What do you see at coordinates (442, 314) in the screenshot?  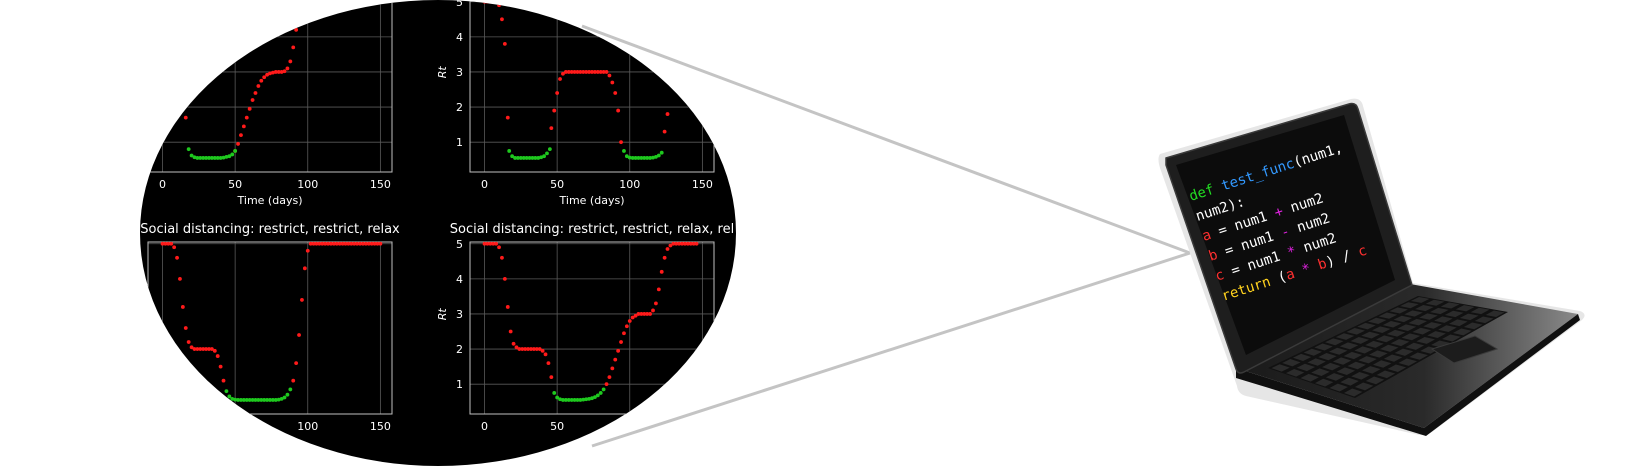 I see `y-axis-label: Rt` at bounding box center [442, 314].